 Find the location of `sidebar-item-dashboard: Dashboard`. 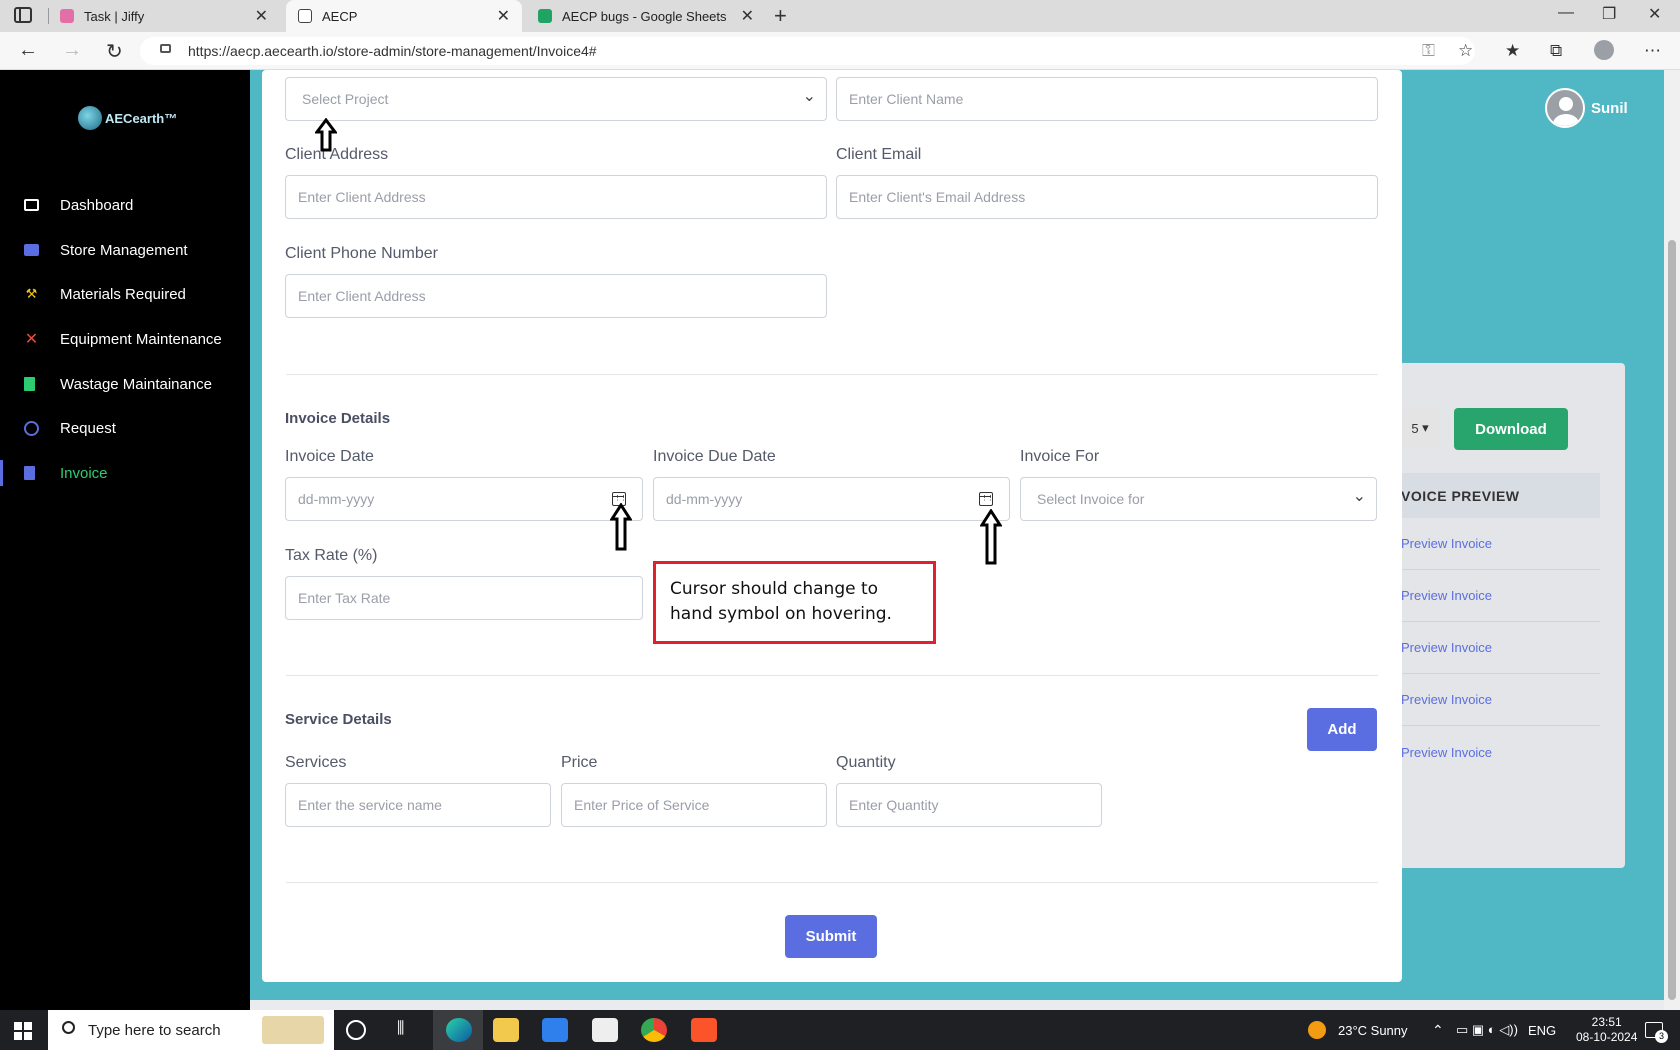

sidebar-item-dashboard: Dashboard is located at coordinates (125, 205).